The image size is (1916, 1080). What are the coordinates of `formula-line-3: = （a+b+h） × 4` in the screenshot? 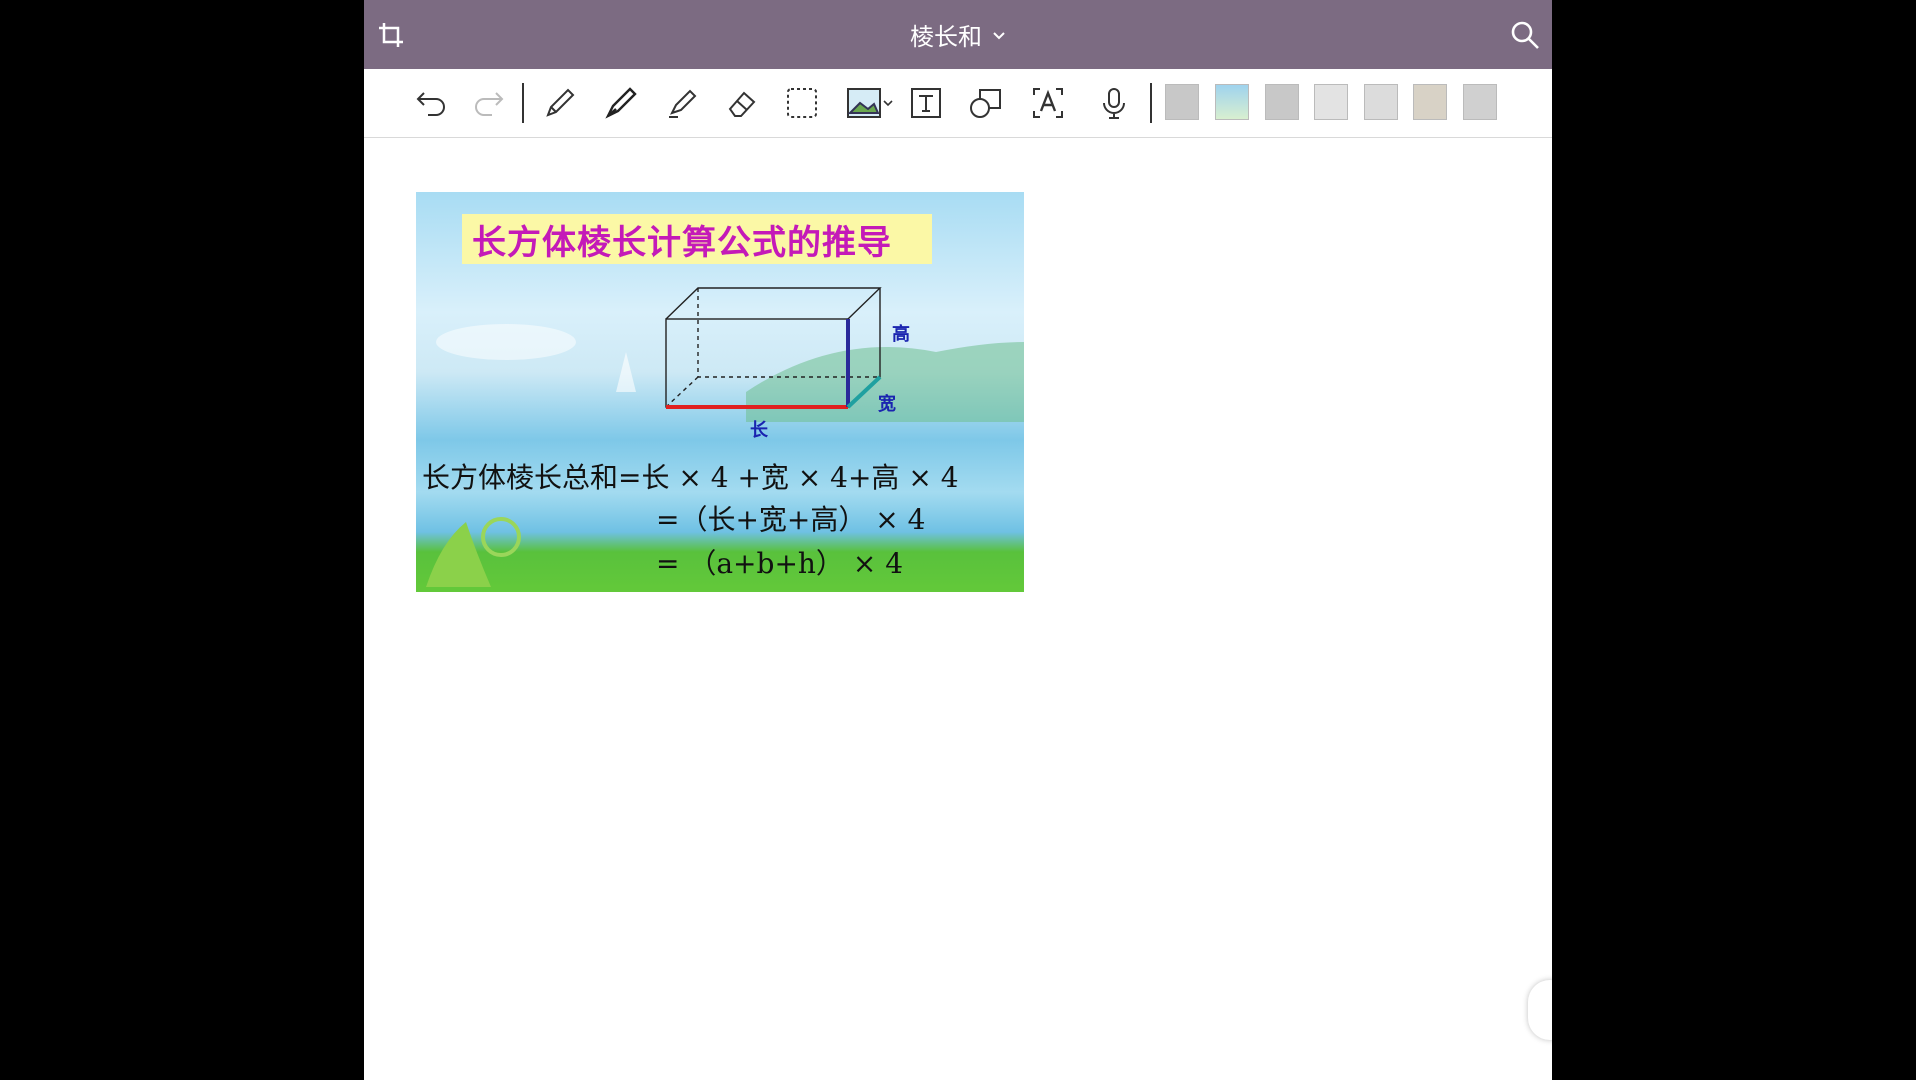 It's located at (780, 563).